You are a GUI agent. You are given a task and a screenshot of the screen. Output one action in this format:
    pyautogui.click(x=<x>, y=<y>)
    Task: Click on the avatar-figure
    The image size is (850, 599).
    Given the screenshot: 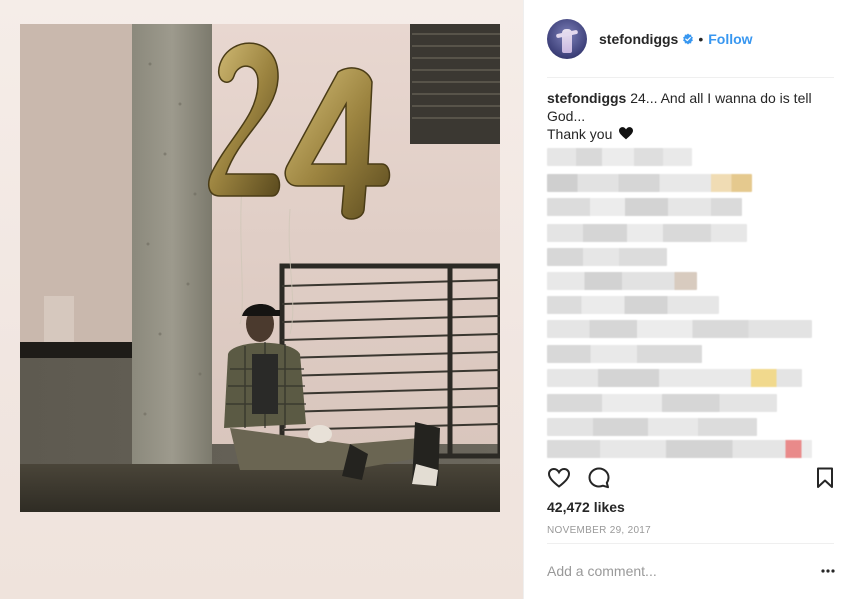 What is the action you would take?
    pyautogui.click(x=567, y=41)
    